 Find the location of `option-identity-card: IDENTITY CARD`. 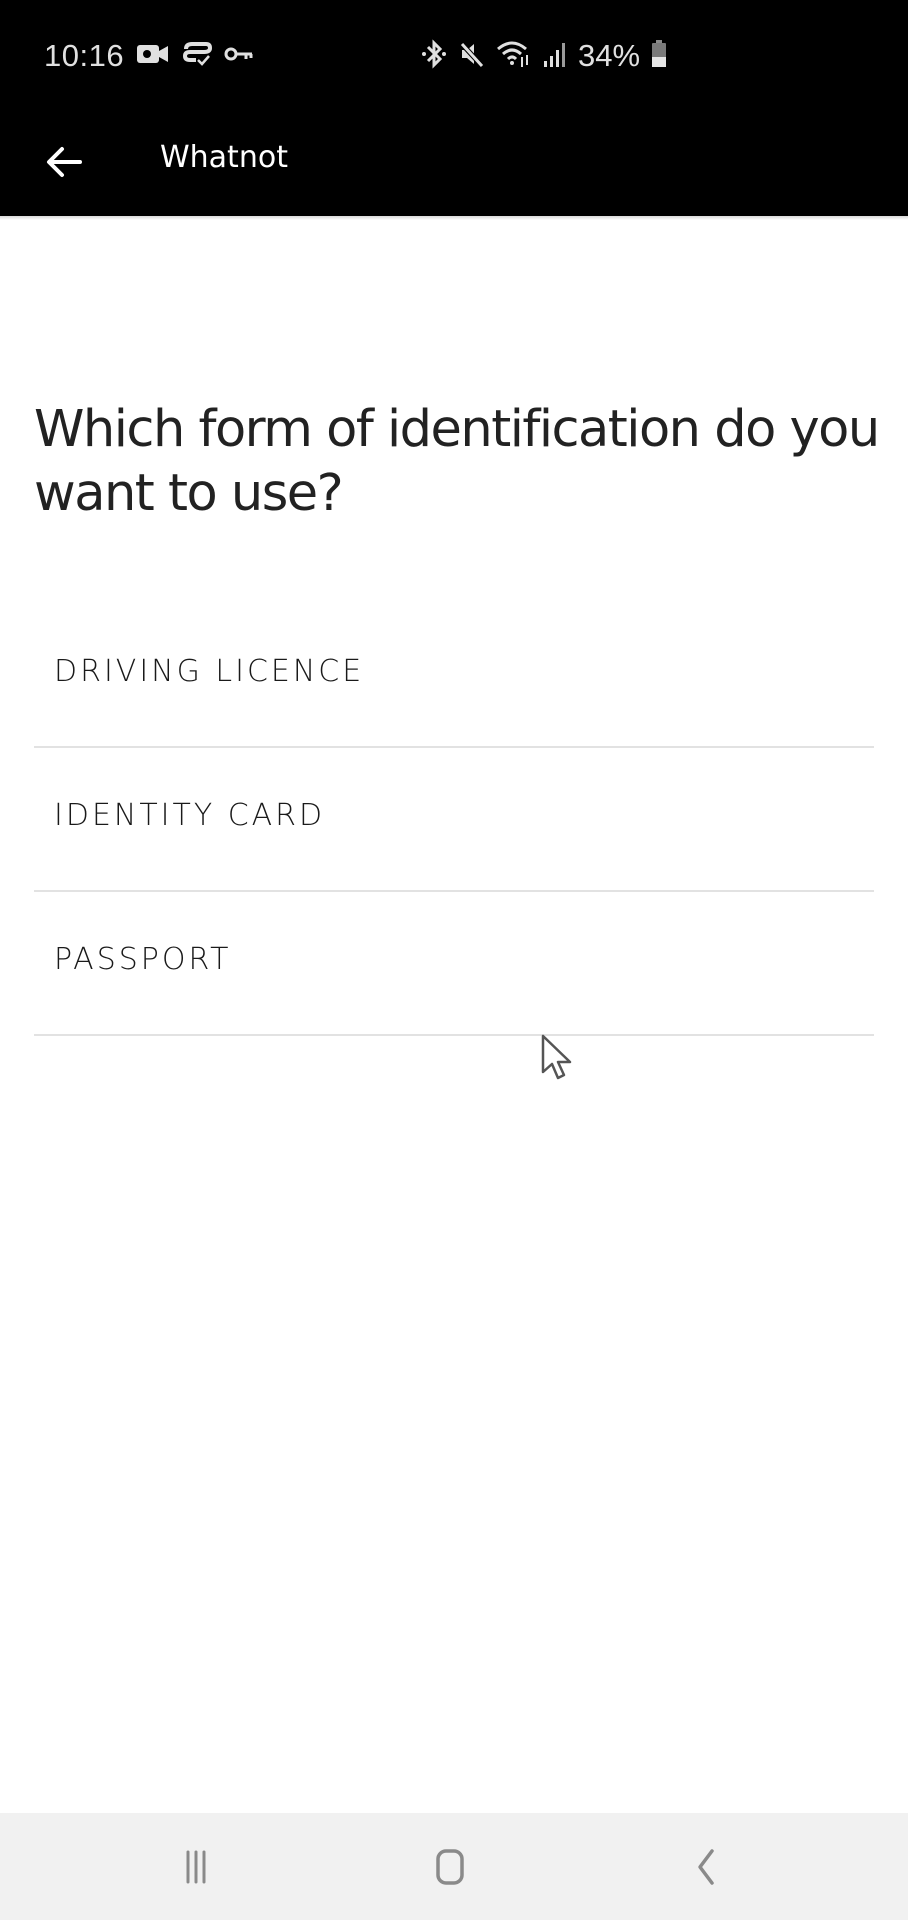

option-identity-card: IDENTITY CARD is located at coordinates (454, 820).